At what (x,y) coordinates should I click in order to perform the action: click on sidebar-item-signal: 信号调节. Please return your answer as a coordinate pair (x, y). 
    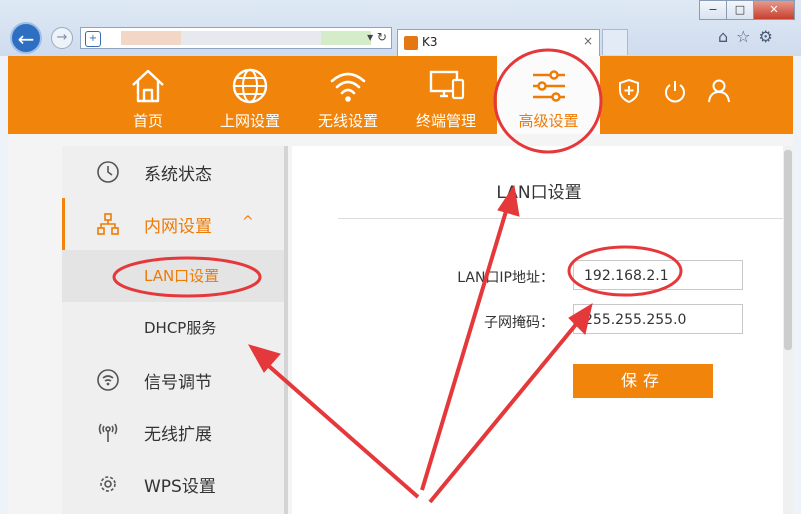
    Looking at the image, I should click on (173, 380).